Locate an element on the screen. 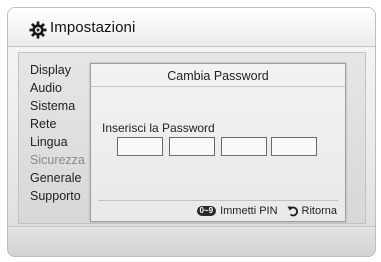  return-hint: Ritorna is located at coordinates (319, 211).